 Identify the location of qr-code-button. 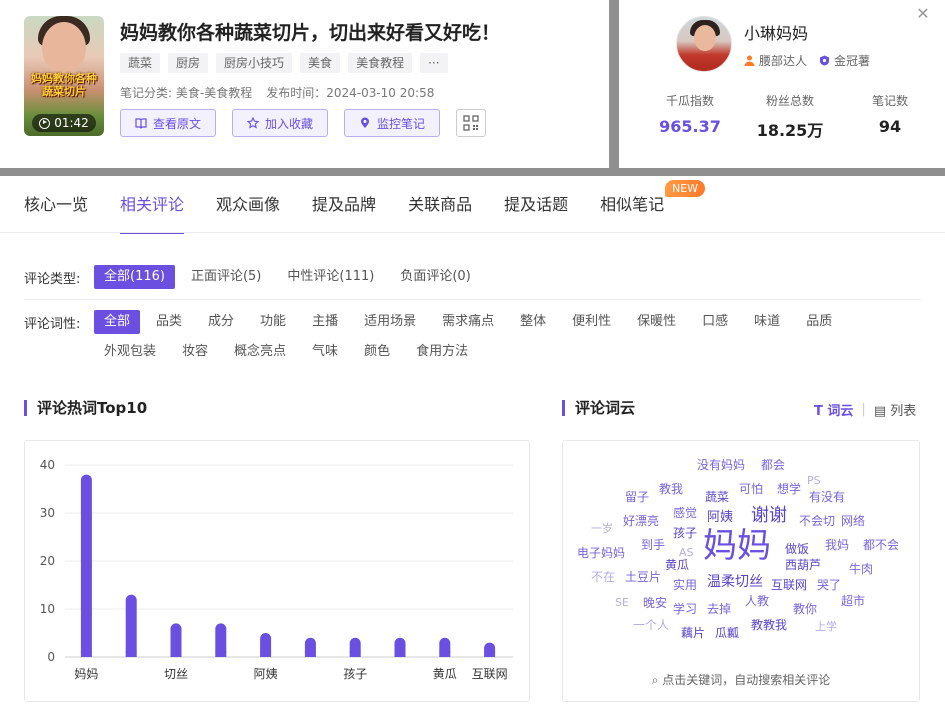
(471, 123).